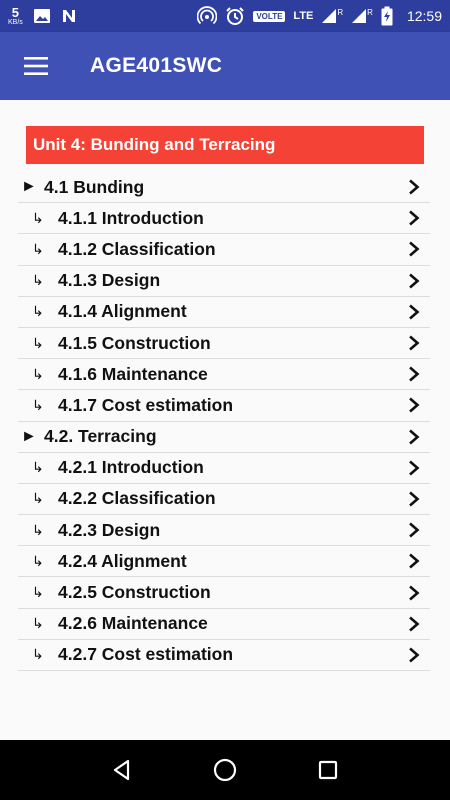 The height and width of the screenshot is (800, 450). What do you see at coordinates (424, 16) in the screenshot?
I see `clock: 12:59` at bounding box center [424, 16].